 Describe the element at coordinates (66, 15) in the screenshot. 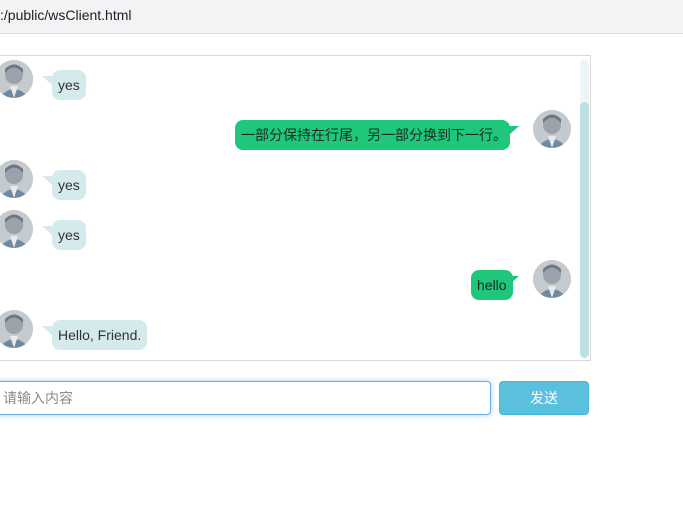

I see `url-text: :/public/wsClient.html` at that location.